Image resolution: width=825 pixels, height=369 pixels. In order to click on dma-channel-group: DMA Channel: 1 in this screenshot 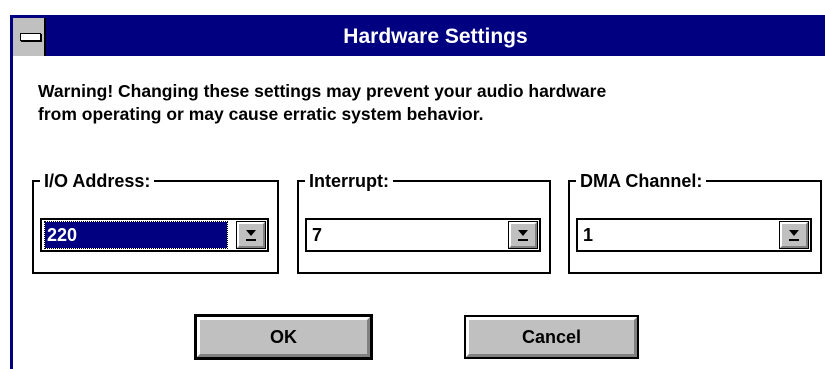, I will do `click(695, 223)`.